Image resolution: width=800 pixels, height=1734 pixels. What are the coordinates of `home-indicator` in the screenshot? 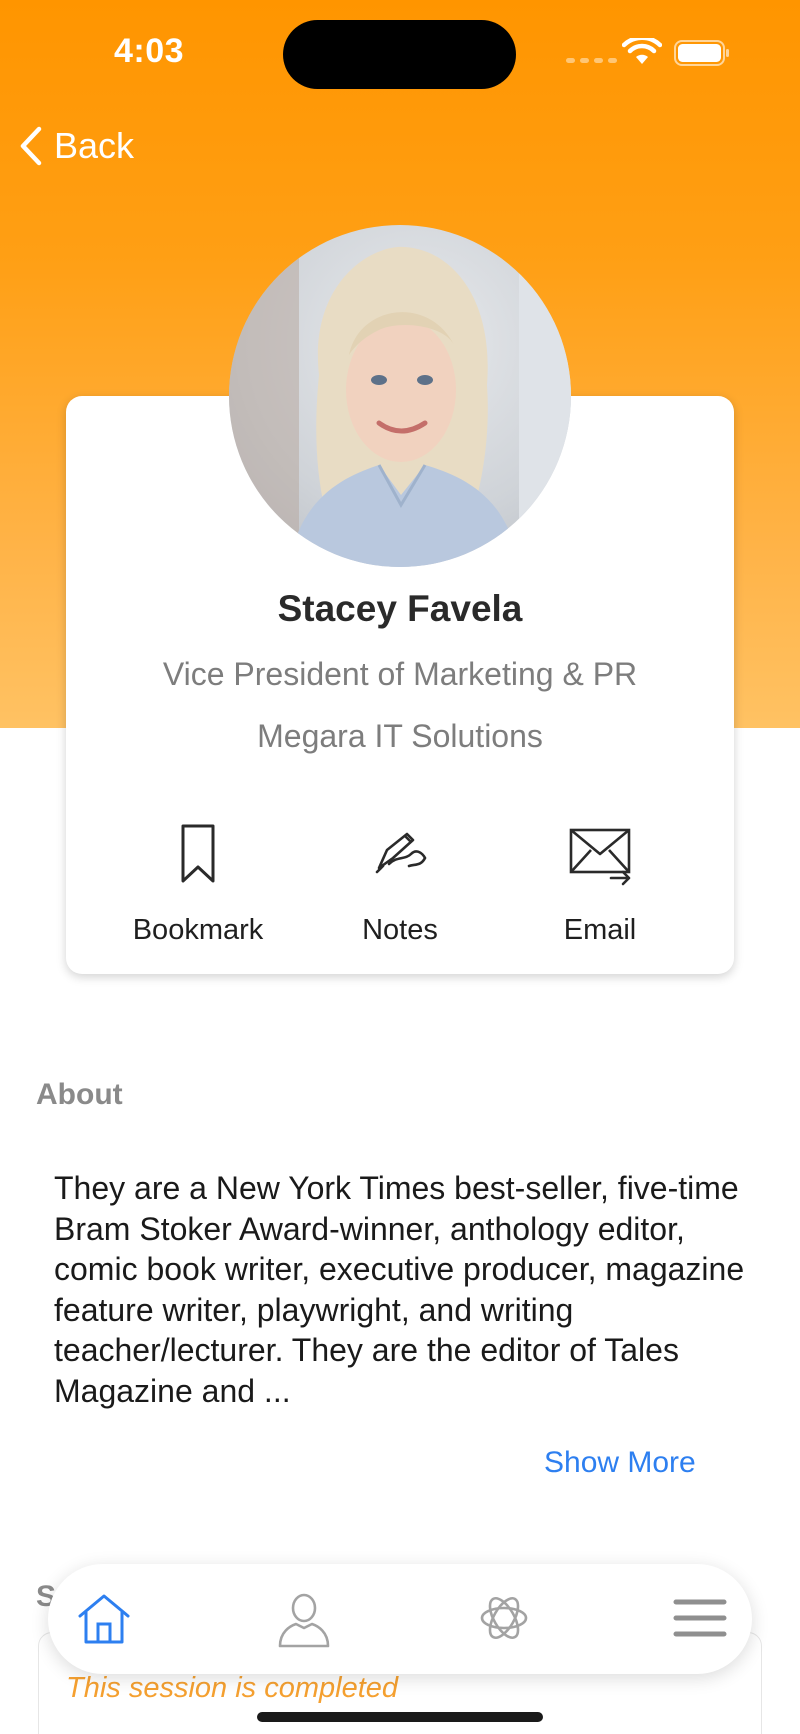 It's located at (400, 1717).